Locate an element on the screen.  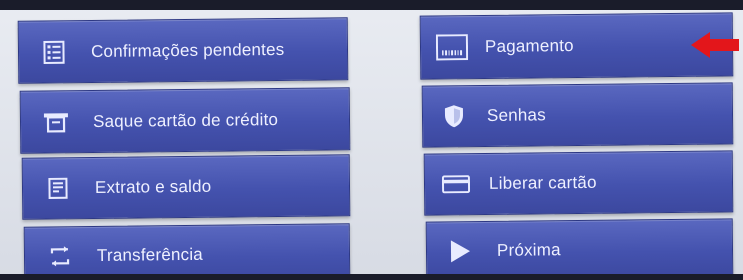
extrato-e-saldo-button: Extrato e saldo is located at coordinates (186, 187).